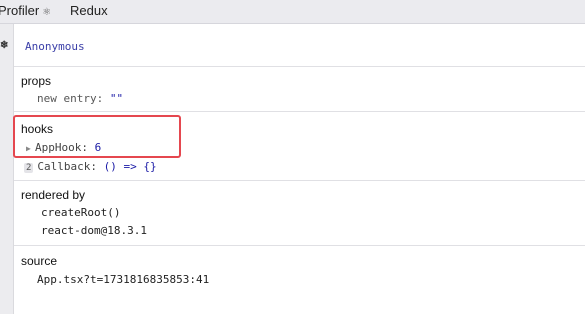 Image resolution: width=585 pixels, height=314 pixels. I want to click on tab-profiler: Profiler ⚛, so click(25, 10).